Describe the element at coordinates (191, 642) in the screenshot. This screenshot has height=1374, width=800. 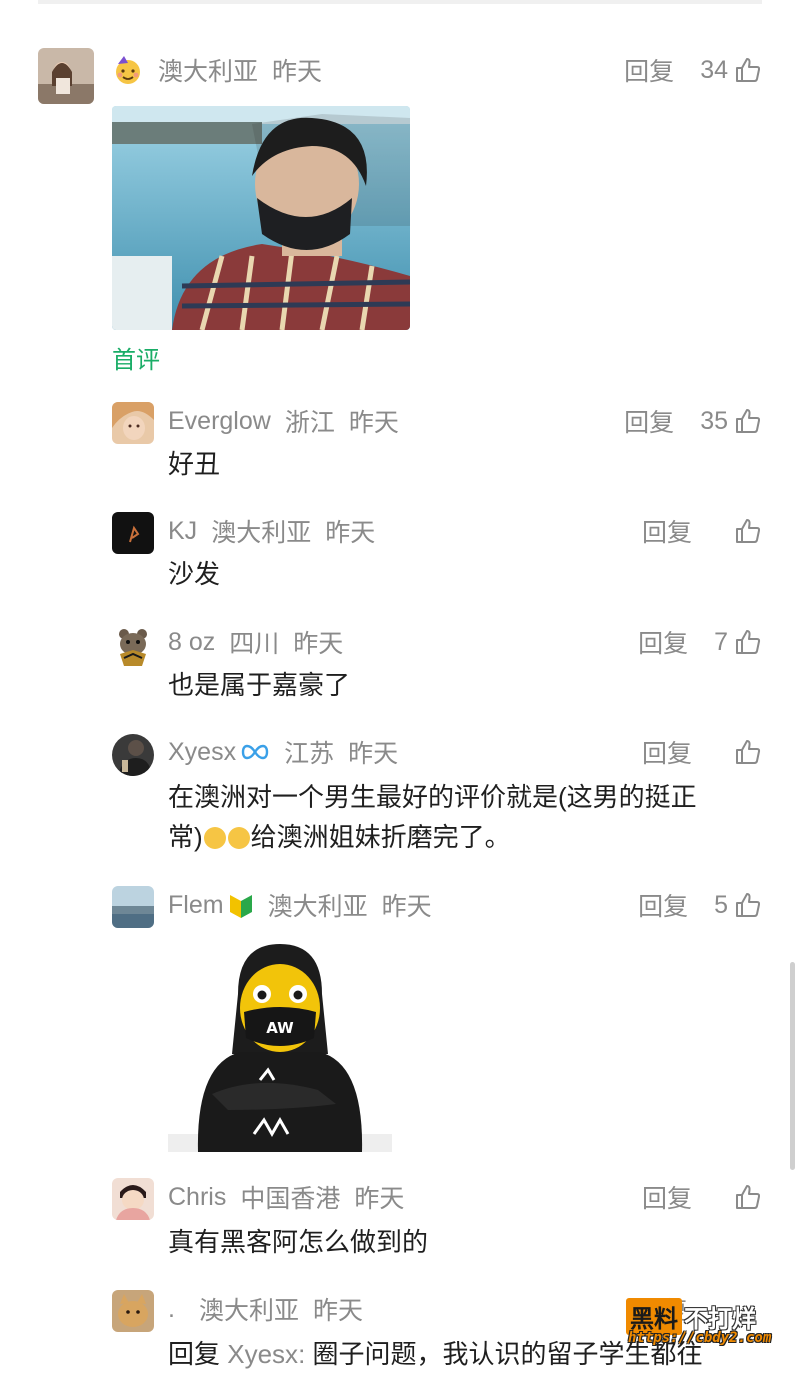
I see `comment-username: 8 oz` at that location.